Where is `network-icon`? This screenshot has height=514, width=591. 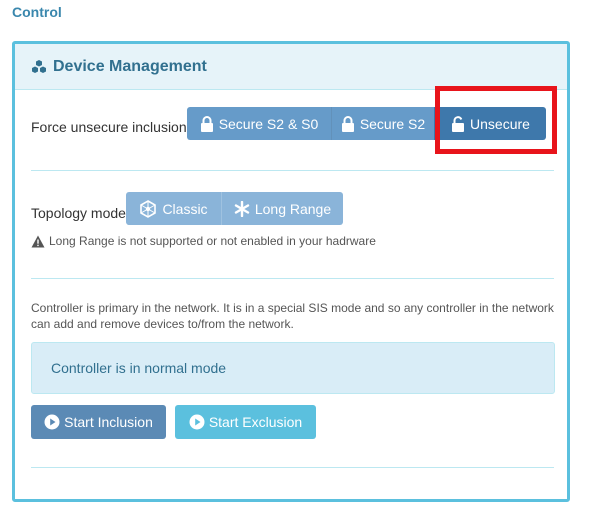
network-icon is located at coordinates (148, 208).